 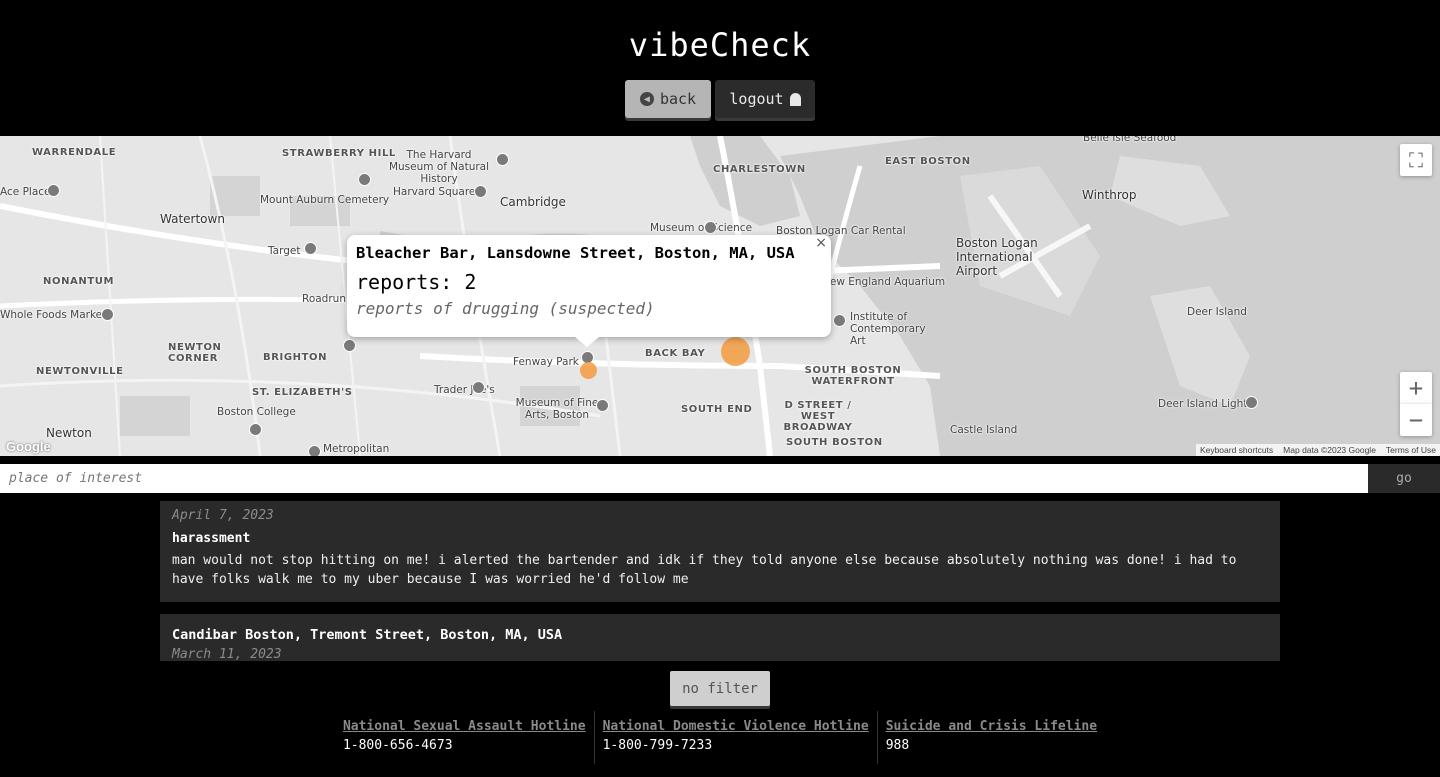 What do you see at coordinates (678, 99) in the screenshot?
I see `back-label: back` at bounding box center [678, 99].